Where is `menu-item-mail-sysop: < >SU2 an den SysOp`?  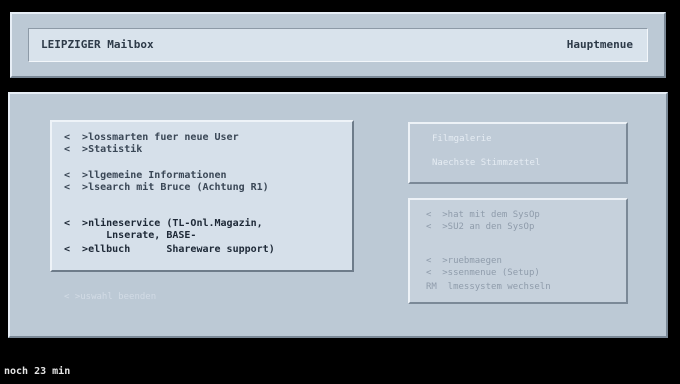 menu-item-mail-sysop: < >SU2 an den SysOp is located at coordinates (480, 227).